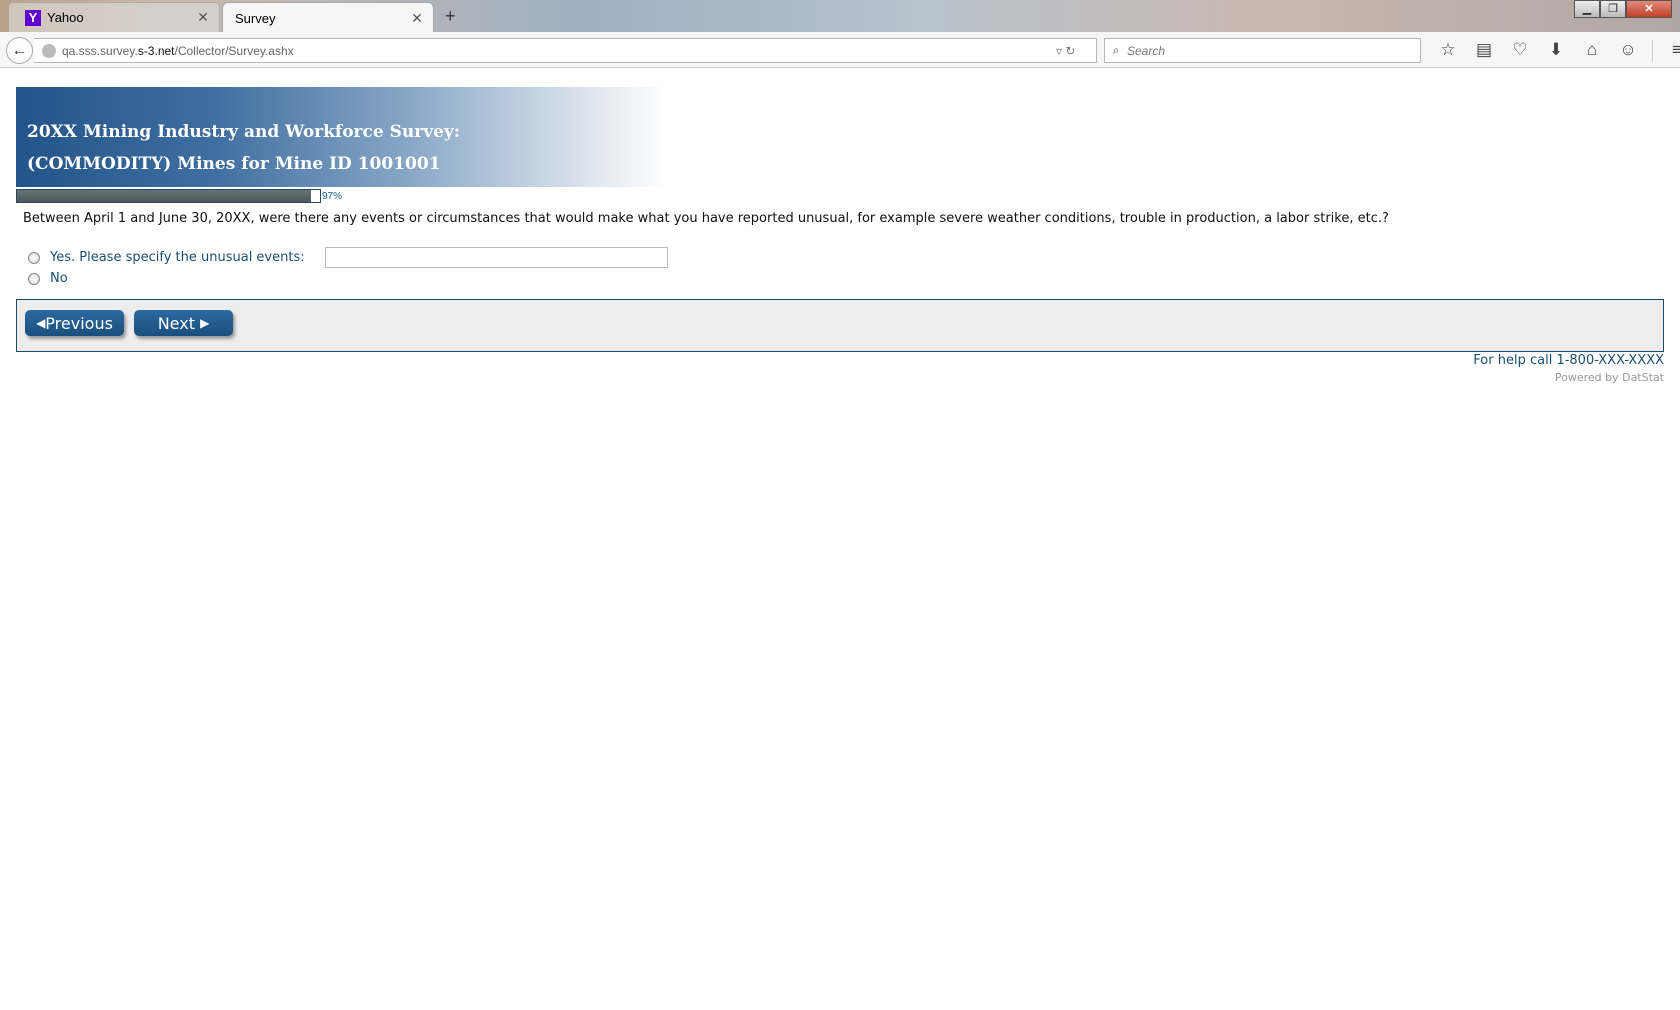 Image resolution: width=1680 pixels, height=1010 pixels. I want to click on pocket-icon: ♡, so click(1520, 51).